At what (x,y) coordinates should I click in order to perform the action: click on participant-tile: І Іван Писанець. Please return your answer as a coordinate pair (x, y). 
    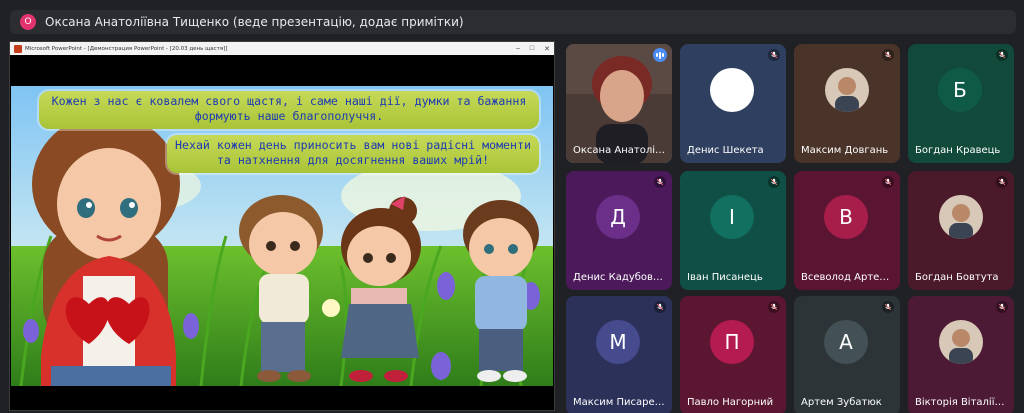
    Looking at the image, I should click on (733, 230).